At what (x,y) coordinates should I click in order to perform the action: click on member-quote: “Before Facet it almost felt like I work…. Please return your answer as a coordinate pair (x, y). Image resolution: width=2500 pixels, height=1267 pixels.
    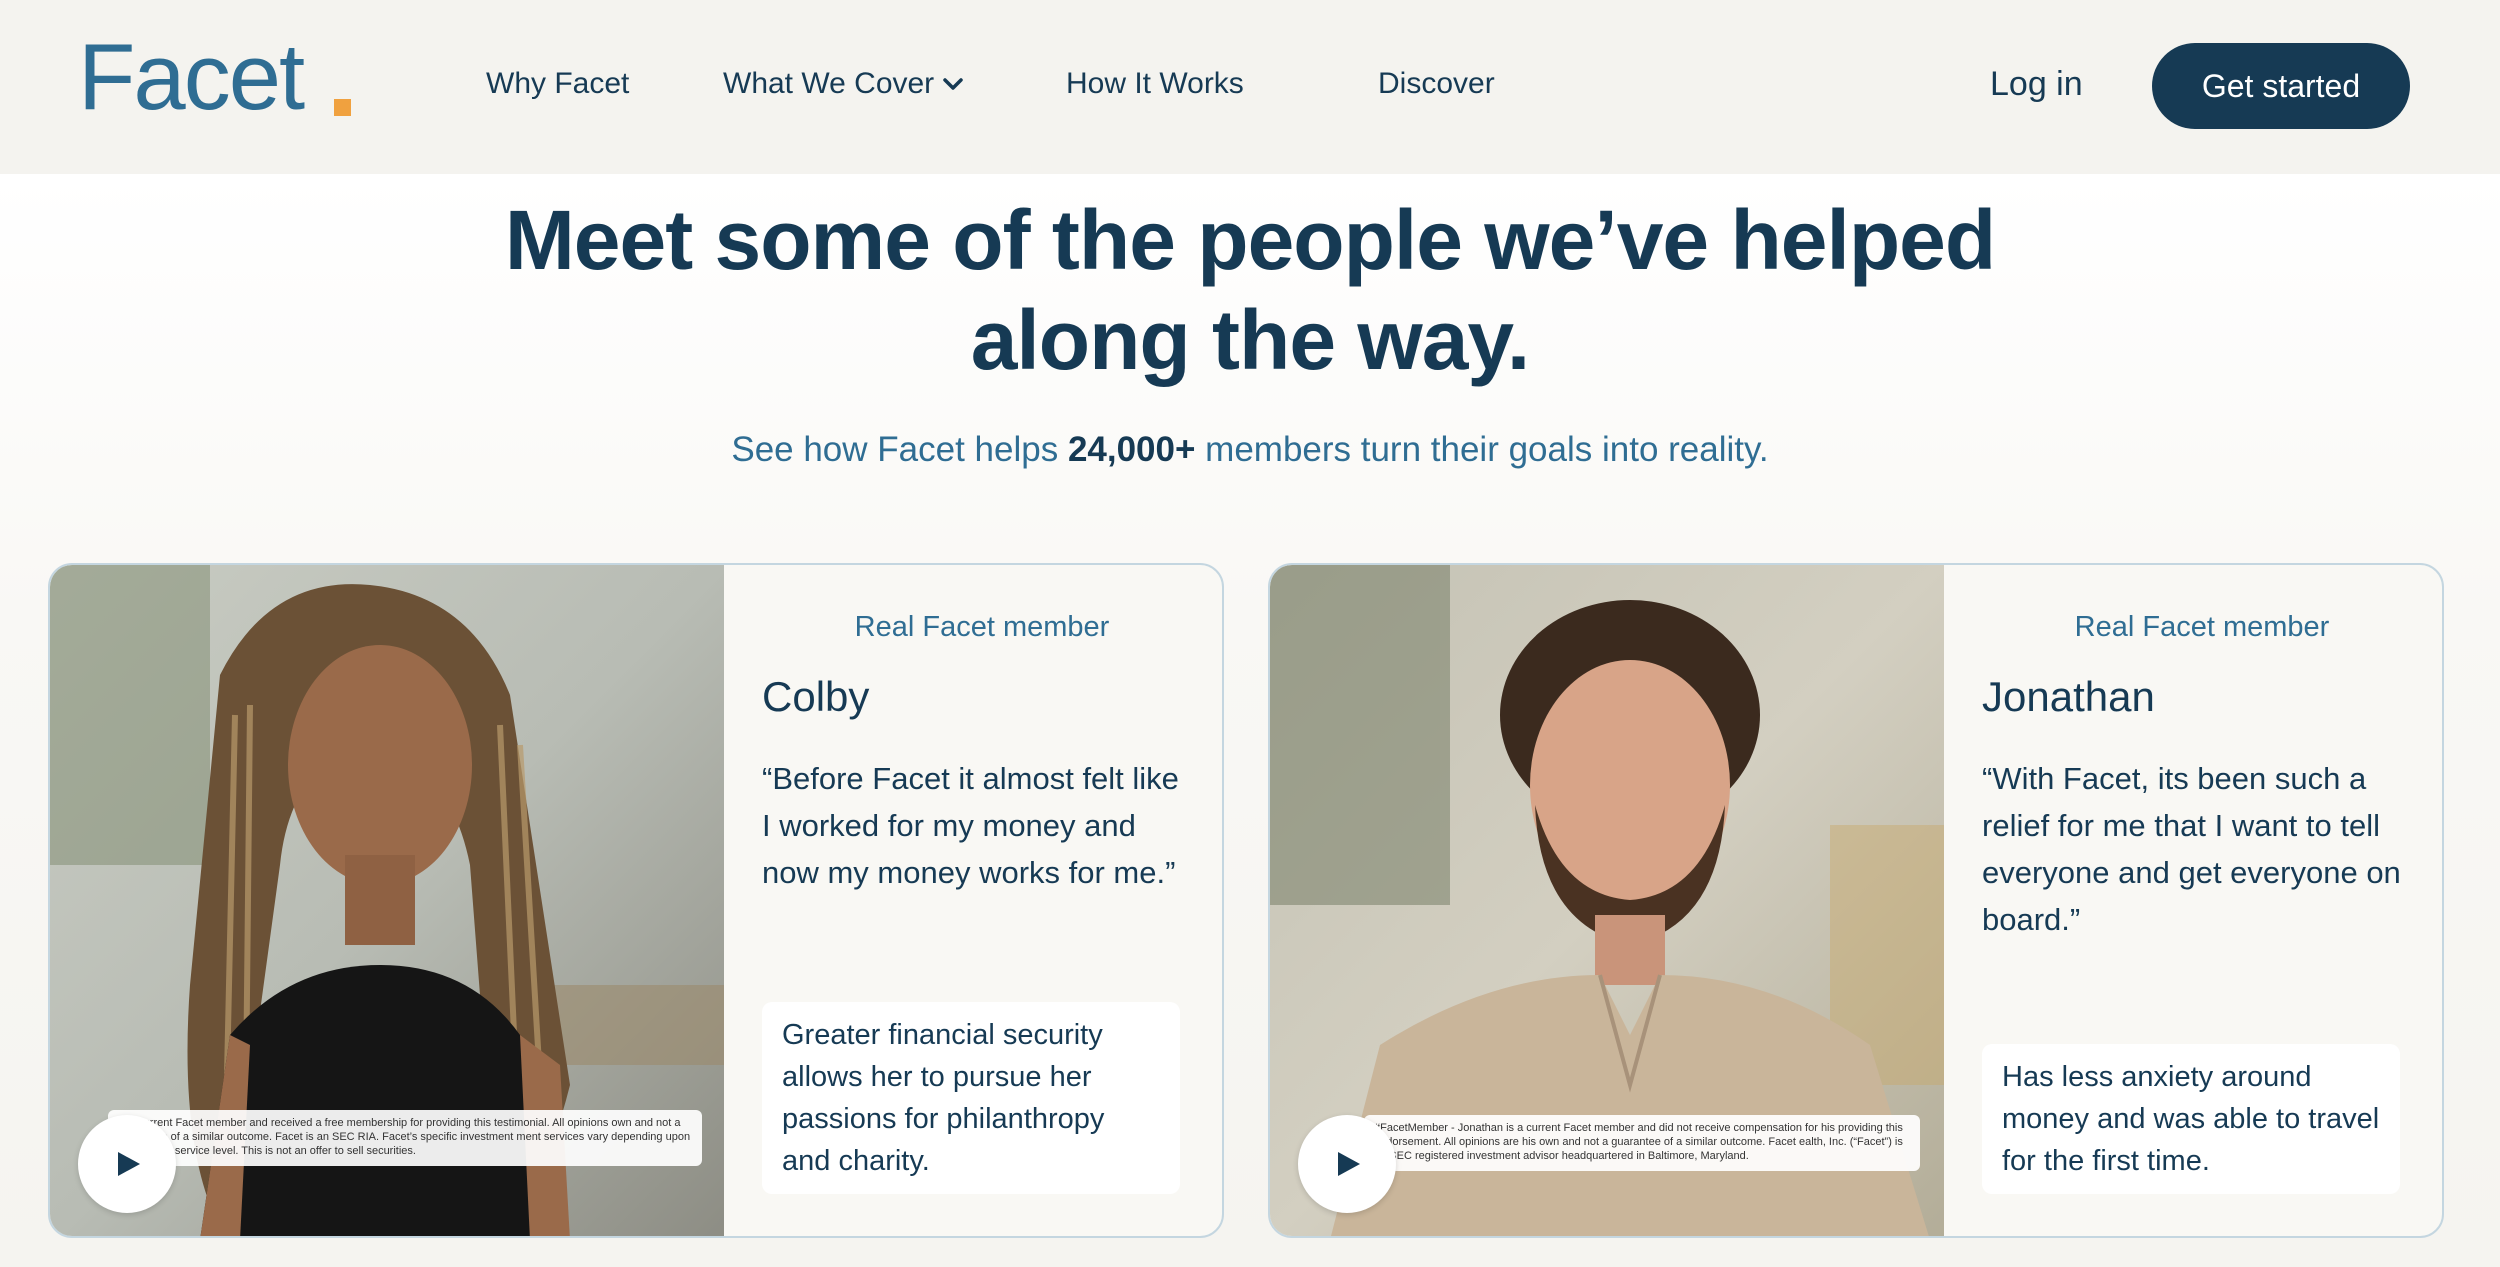
    Looking at the image, I should click on (970, 825).